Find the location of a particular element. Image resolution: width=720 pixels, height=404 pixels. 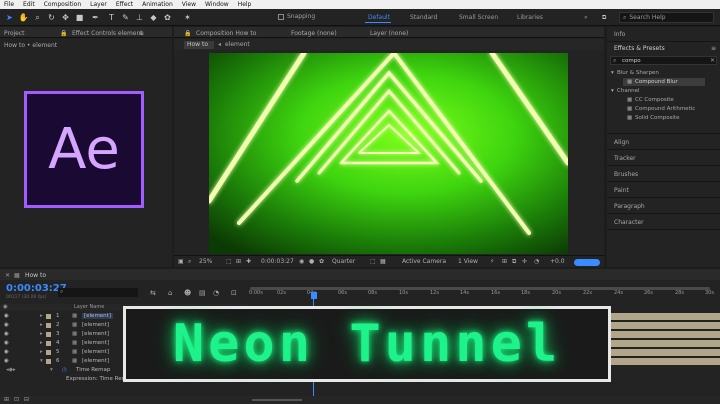

show-channel-icon: ● is located at coordinates (311, 261).